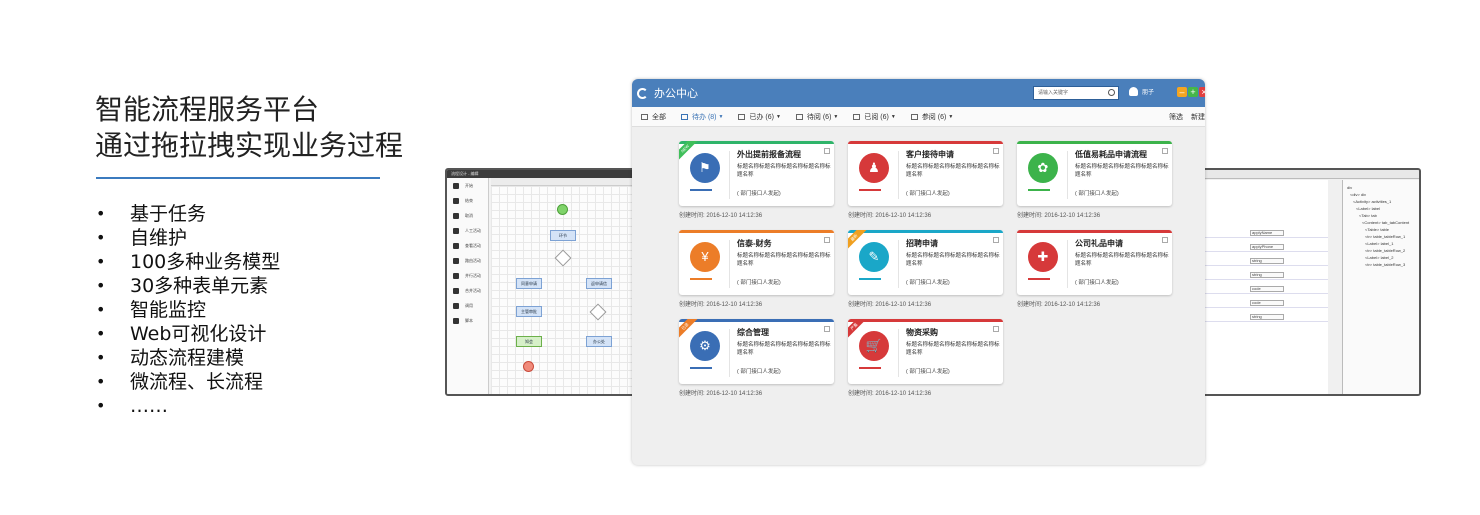 The width and height of the screenshot is (1480, 515). Describe the element at coordinates (1381, 243) in the screenshot. I see `tree-node: <Label> label_1` at that location.